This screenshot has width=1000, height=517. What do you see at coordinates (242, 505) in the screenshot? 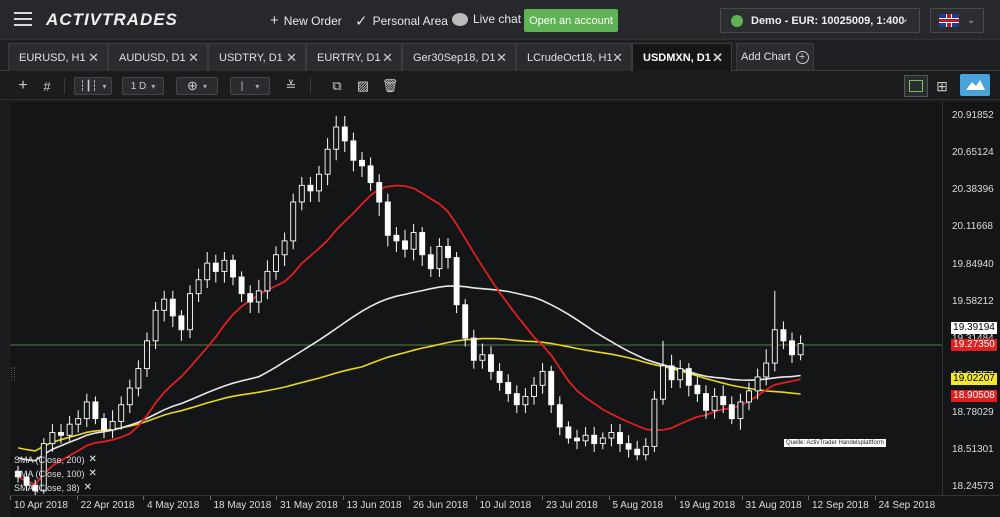
I see `time-tick-label: 18 May 2018` at bounding box center [242, 505].